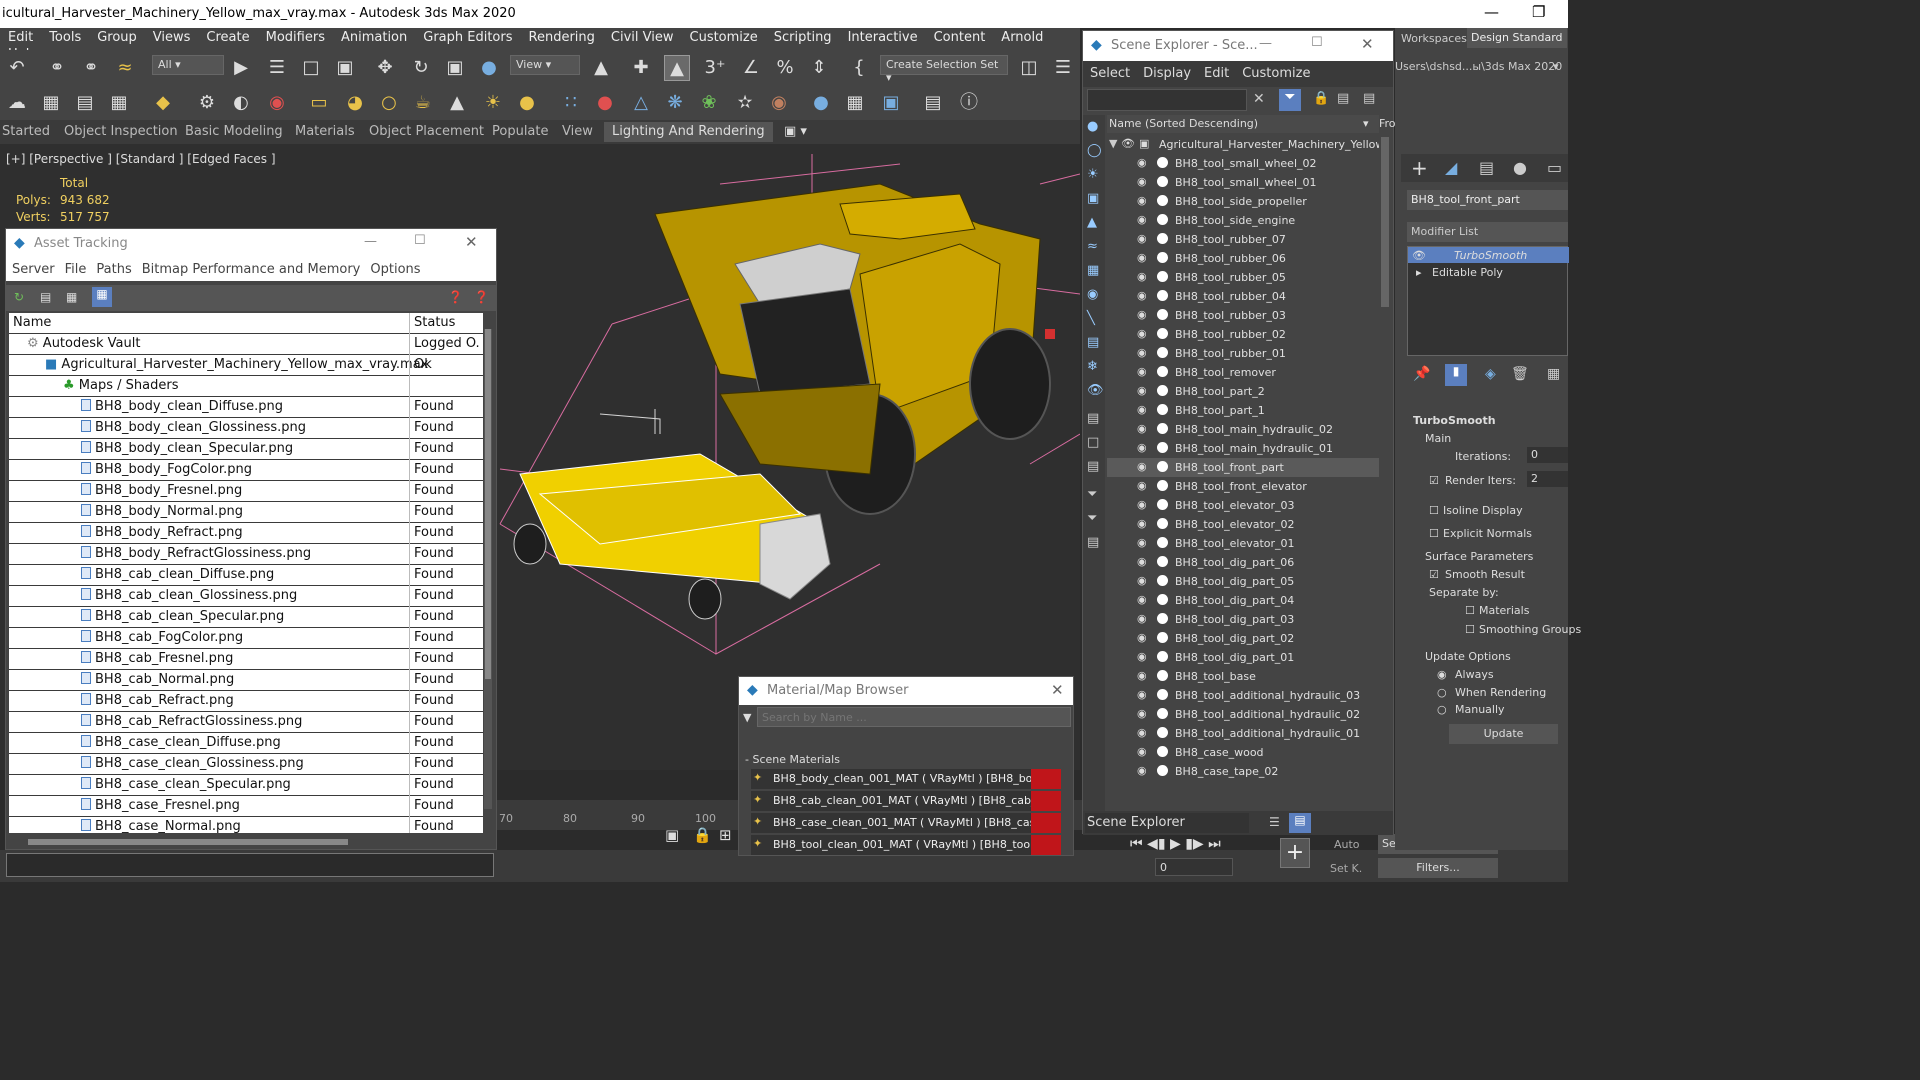 This screenshot has height=1080, width=1920. I want to click on menu-content: Content, so click(960, 36).